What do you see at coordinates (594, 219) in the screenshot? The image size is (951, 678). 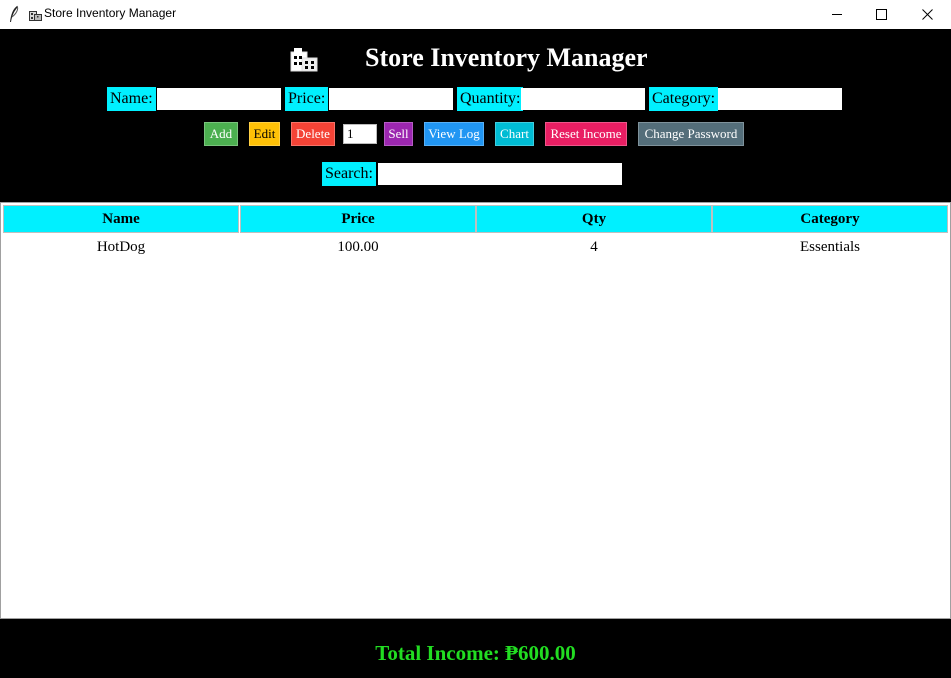 I see `column-header-qty: Qty` at bounding box center [594, 219].